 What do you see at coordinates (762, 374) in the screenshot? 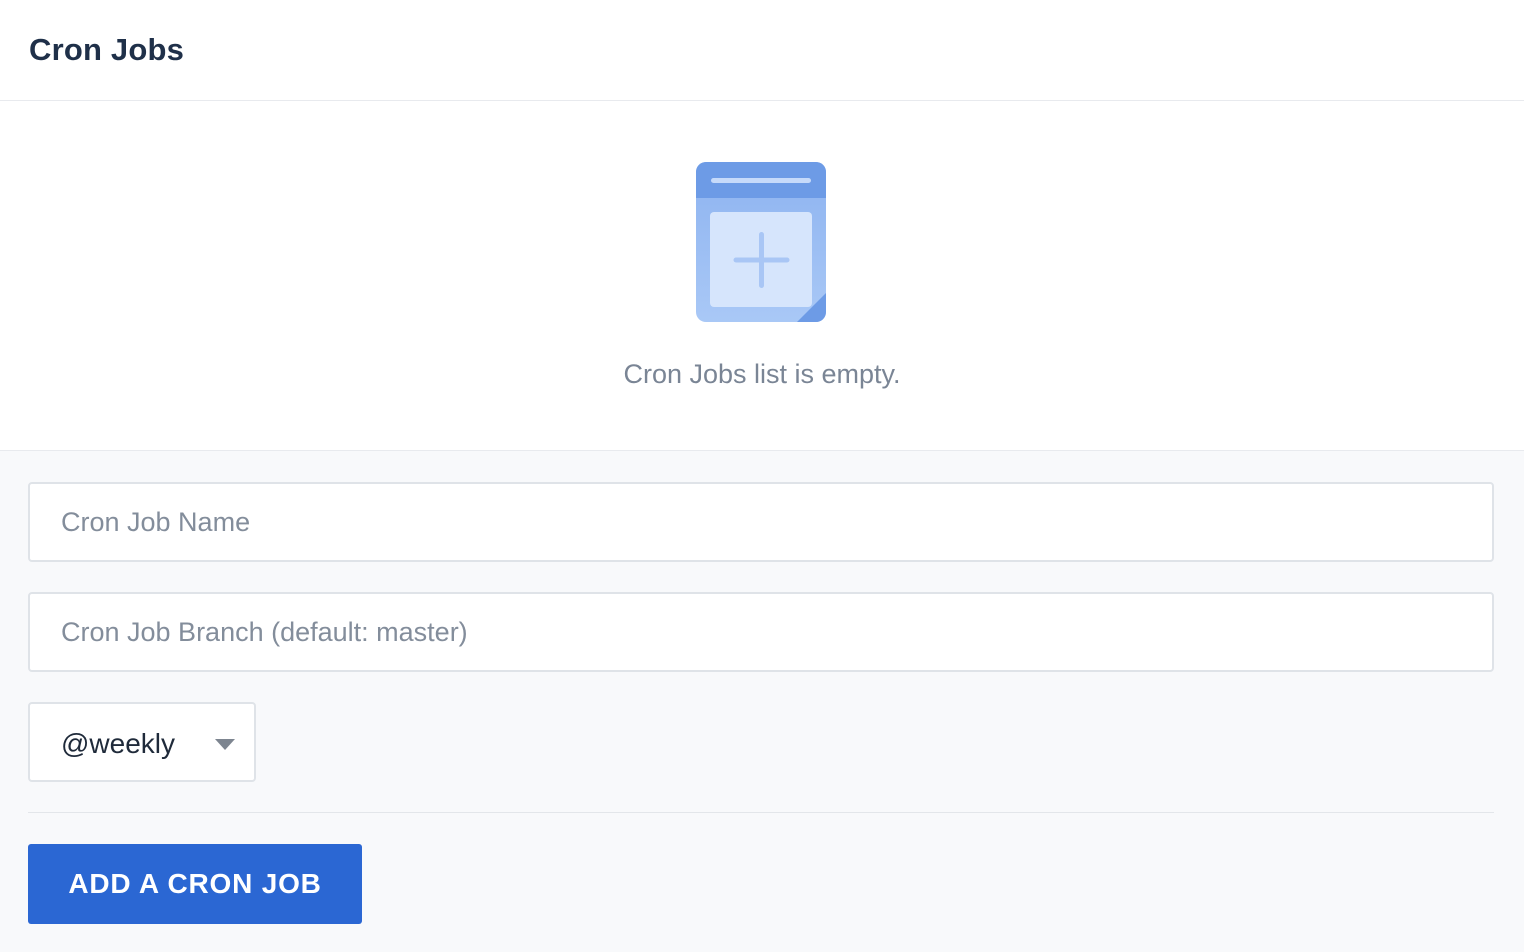
I see `empty-message: Cron Jobs list is empty.` at bounding box center [762, 374].